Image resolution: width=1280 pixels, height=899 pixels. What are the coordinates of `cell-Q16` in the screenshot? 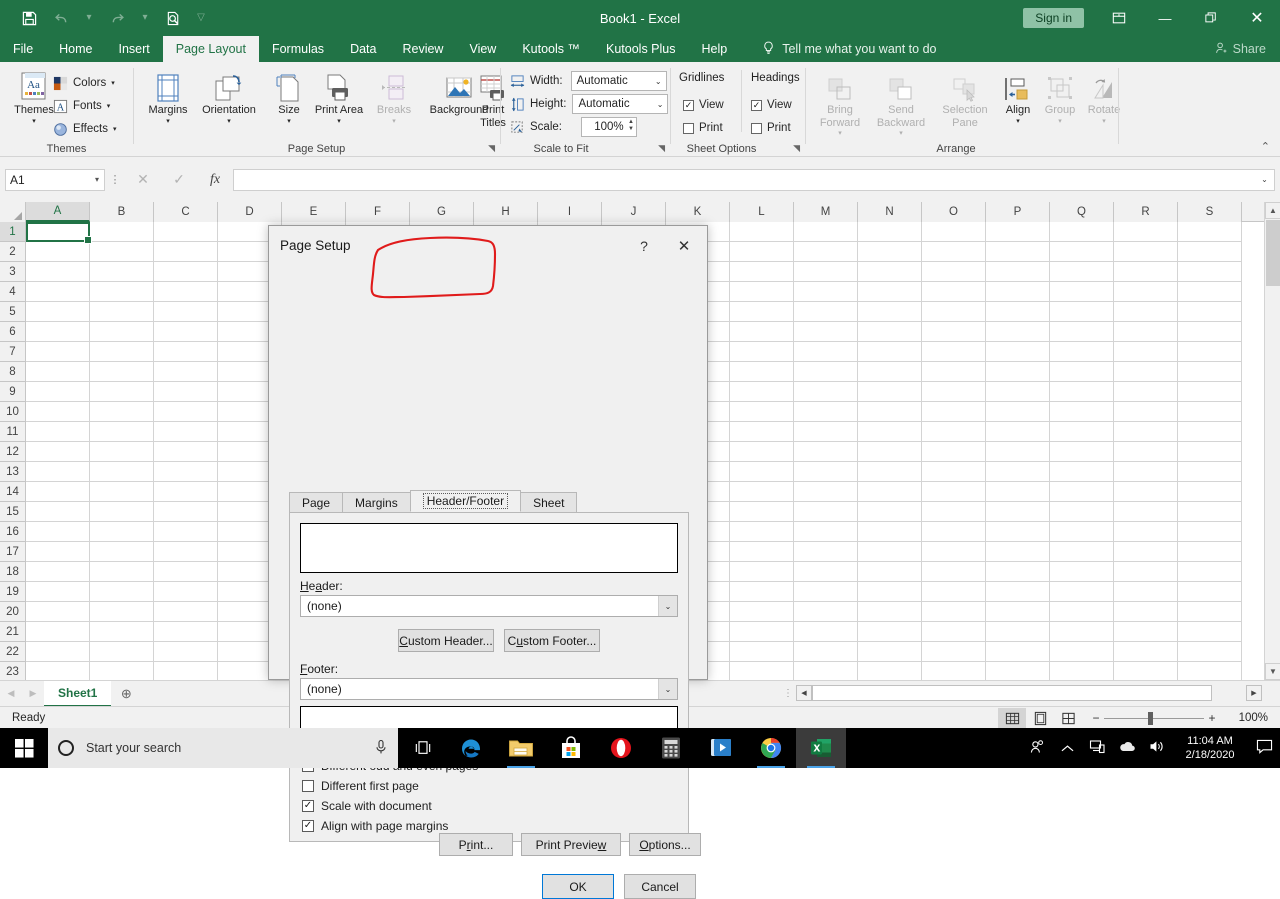 It's located at (1082, 532).